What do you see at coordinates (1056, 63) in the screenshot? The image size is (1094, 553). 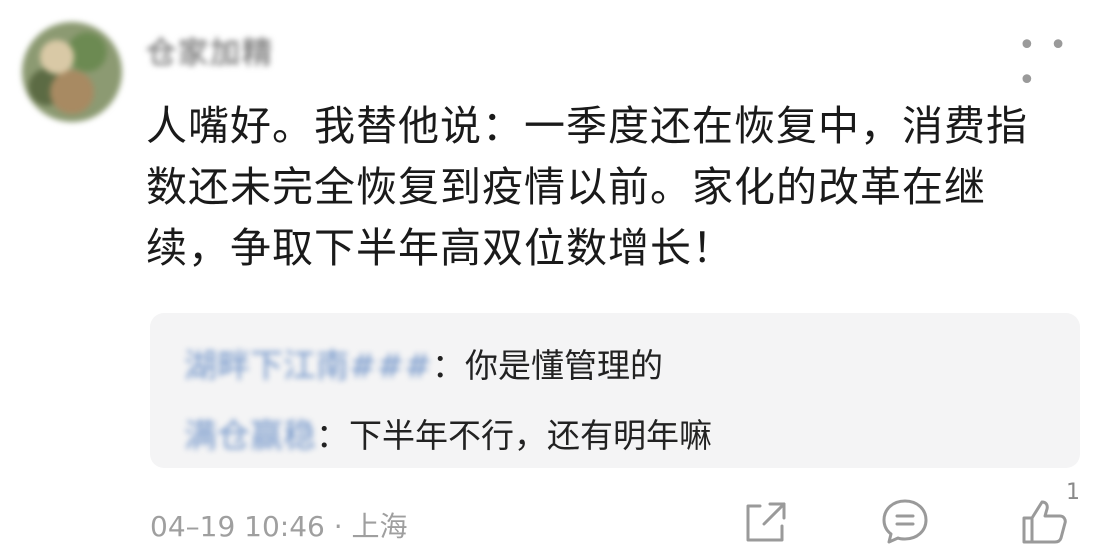 I see `more-dots-icon: • • •` at bounding box center [1056, 63].